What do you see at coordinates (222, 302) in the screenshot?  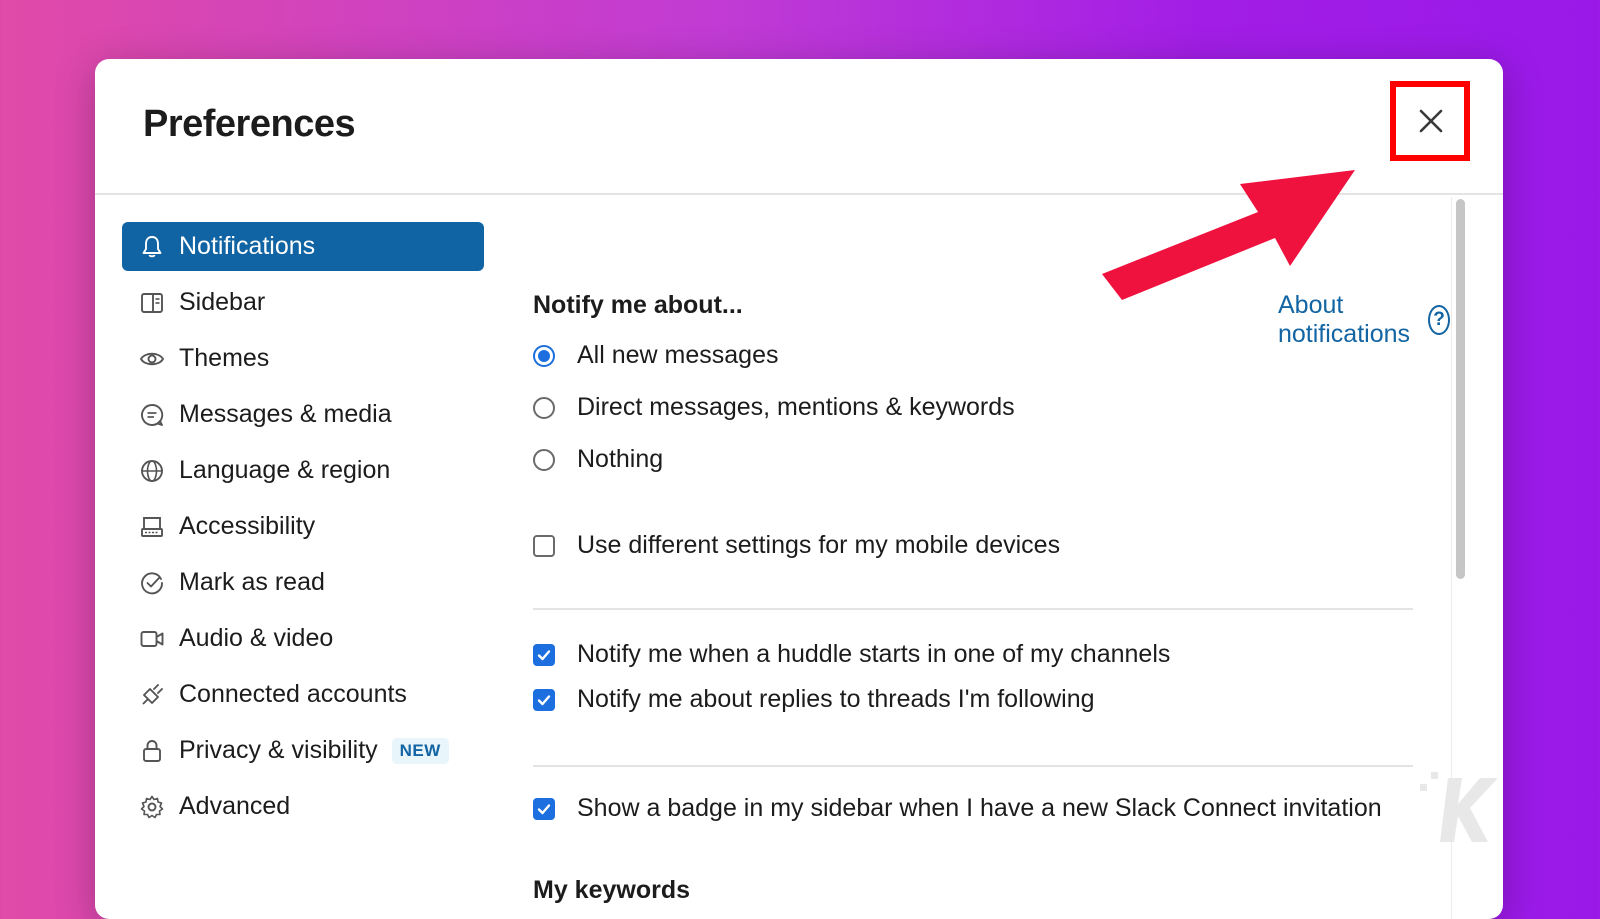 I see `nav-label-sidebar: Sidebar` at bounding box center [222, 302].